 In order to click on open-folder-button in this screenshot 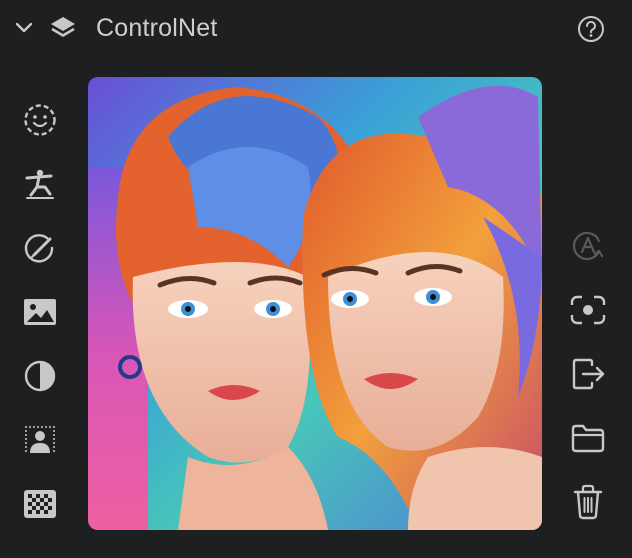, I will do `click(588, 440)`.